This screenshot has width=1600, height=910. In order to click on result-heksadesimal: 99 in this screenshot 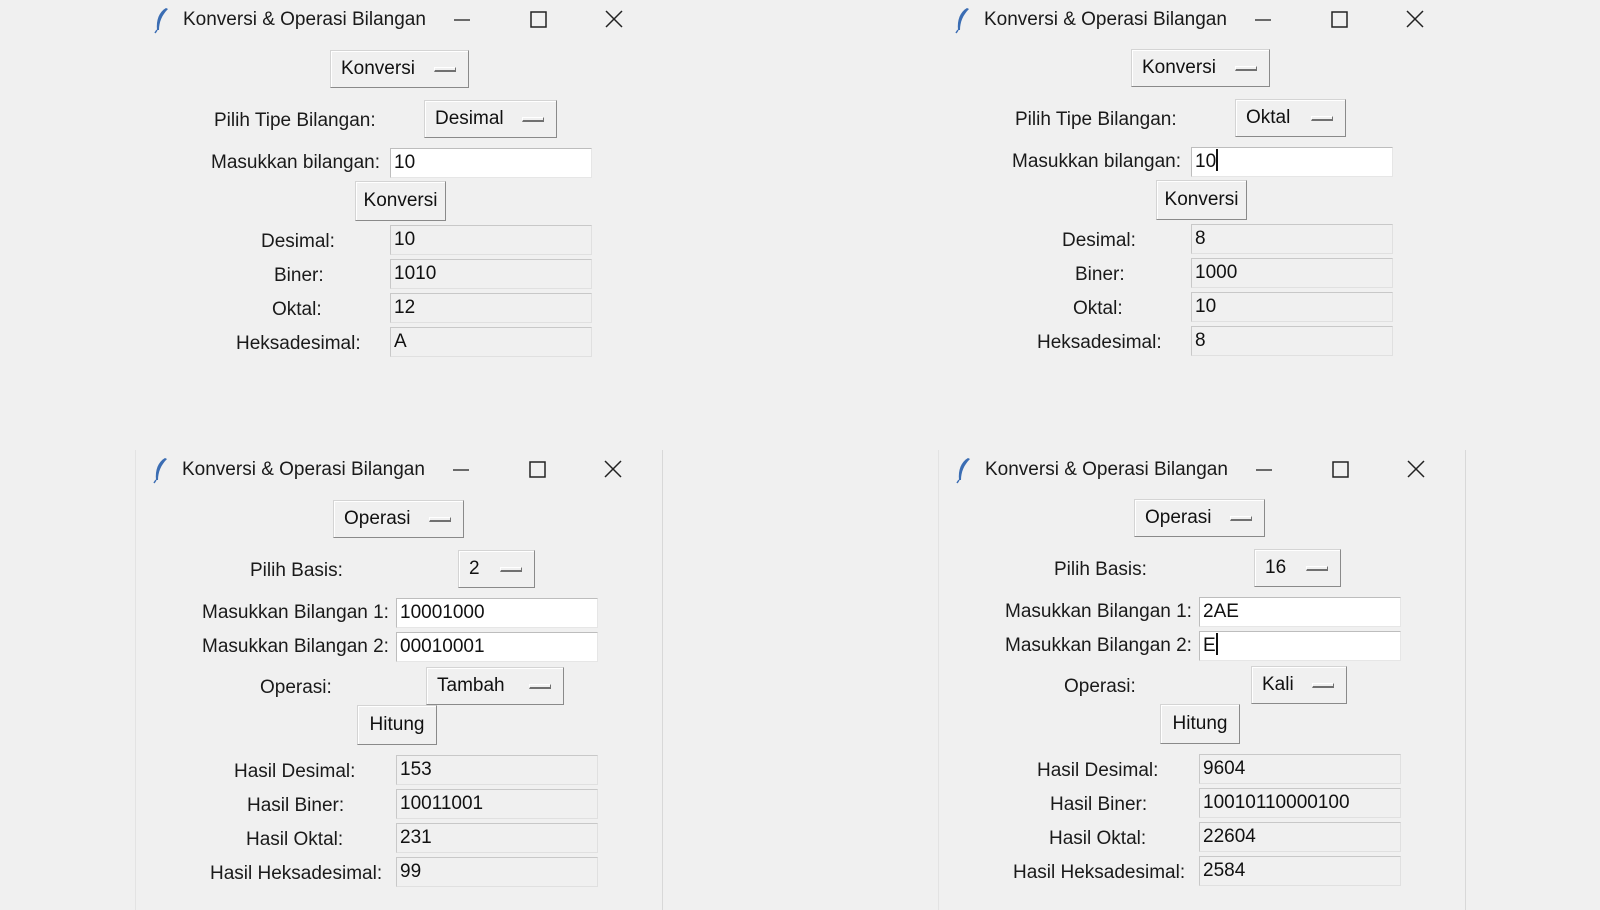, I will do `click(497, 872)`.